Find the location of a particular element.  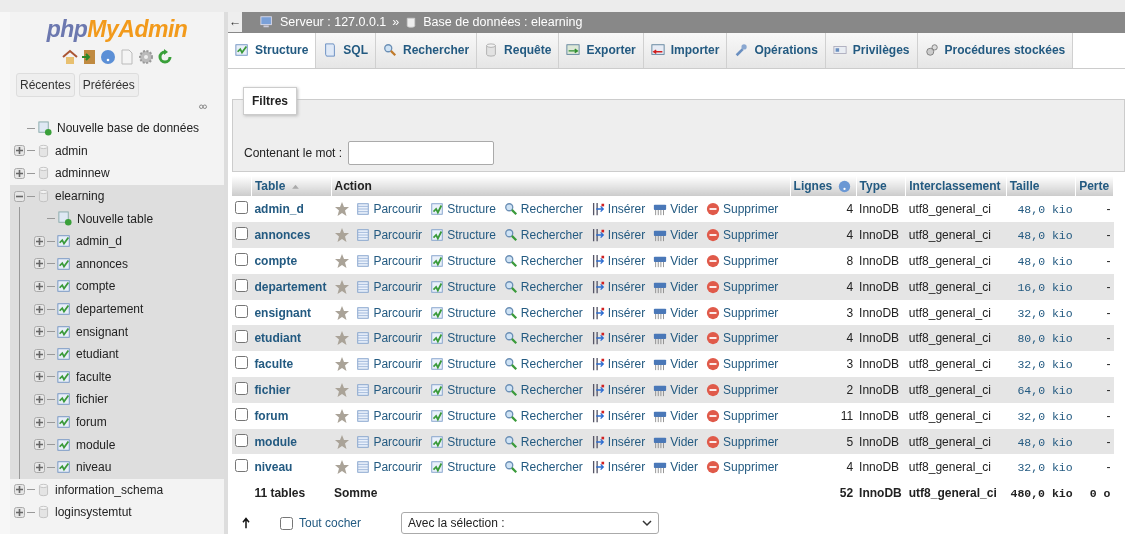

sidebar-tab: Préférées is located at coordinates (108, 85).